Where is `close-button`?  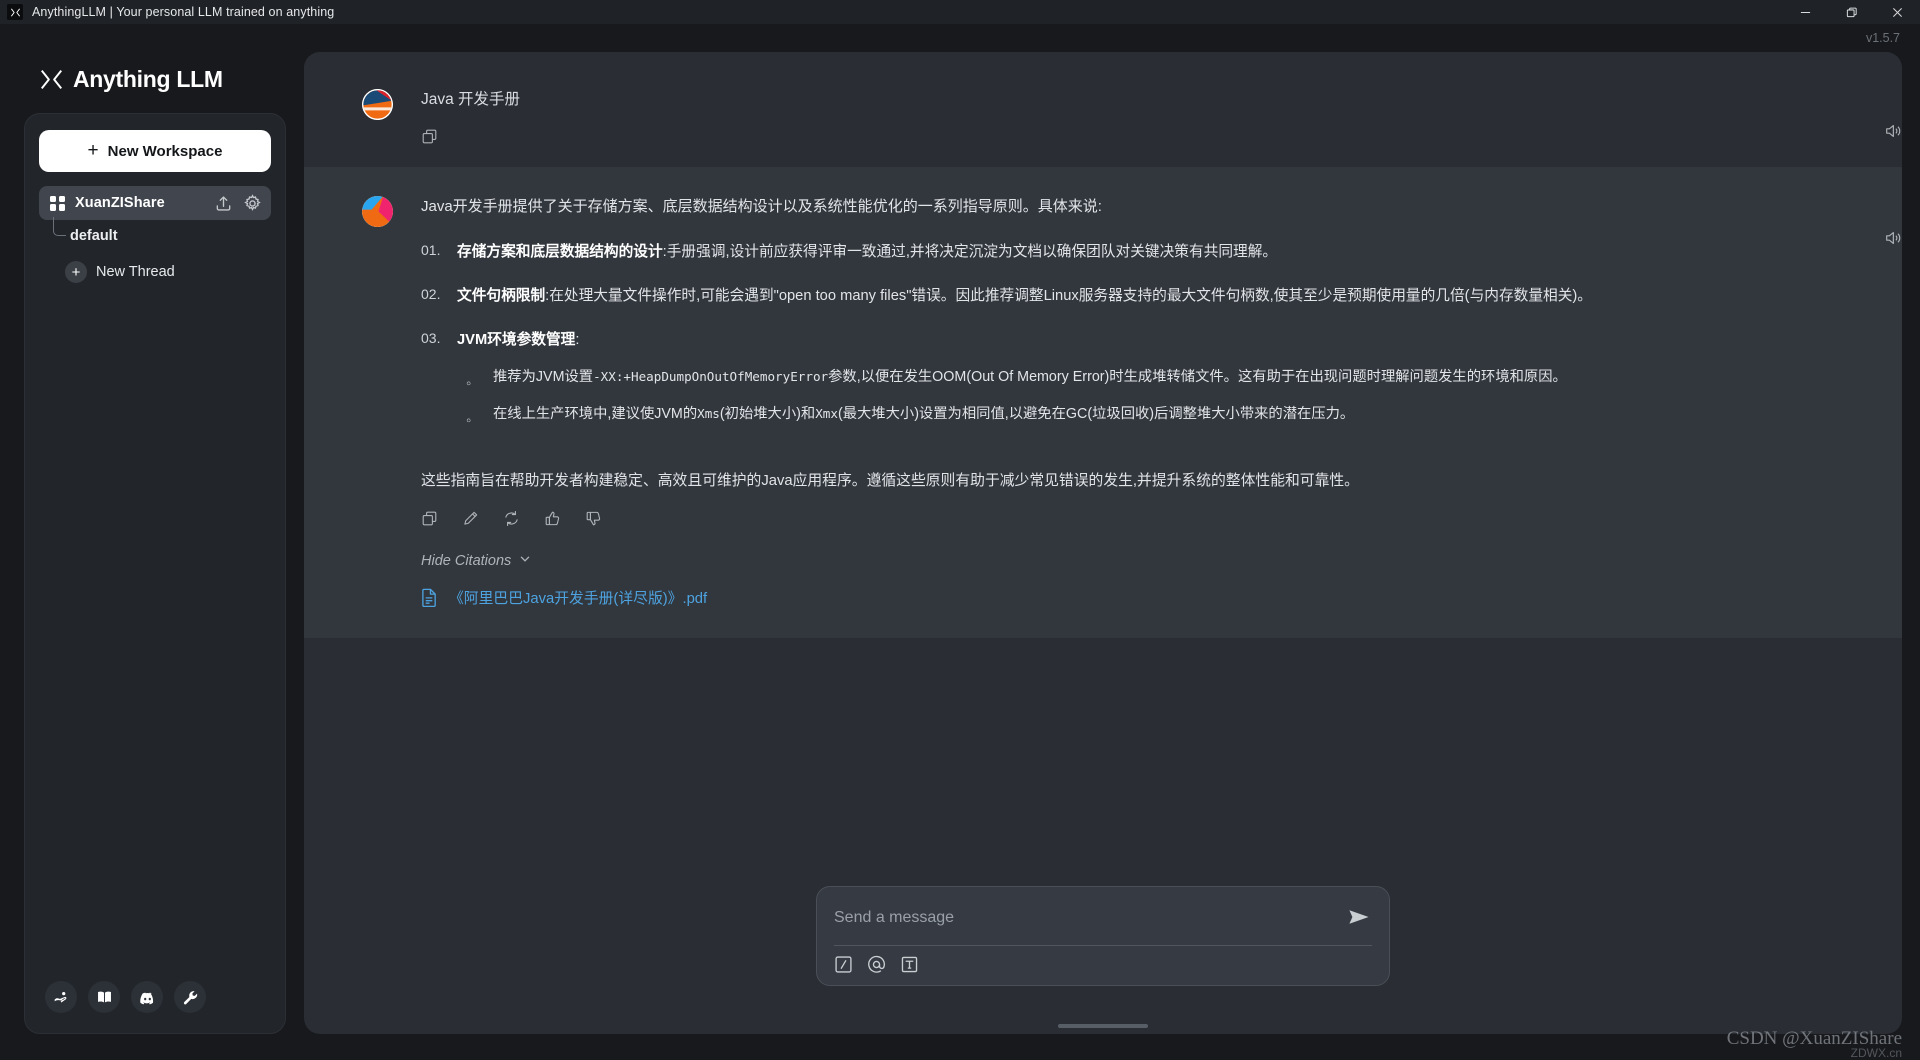
close-button is located at coordinates (1897, 12).